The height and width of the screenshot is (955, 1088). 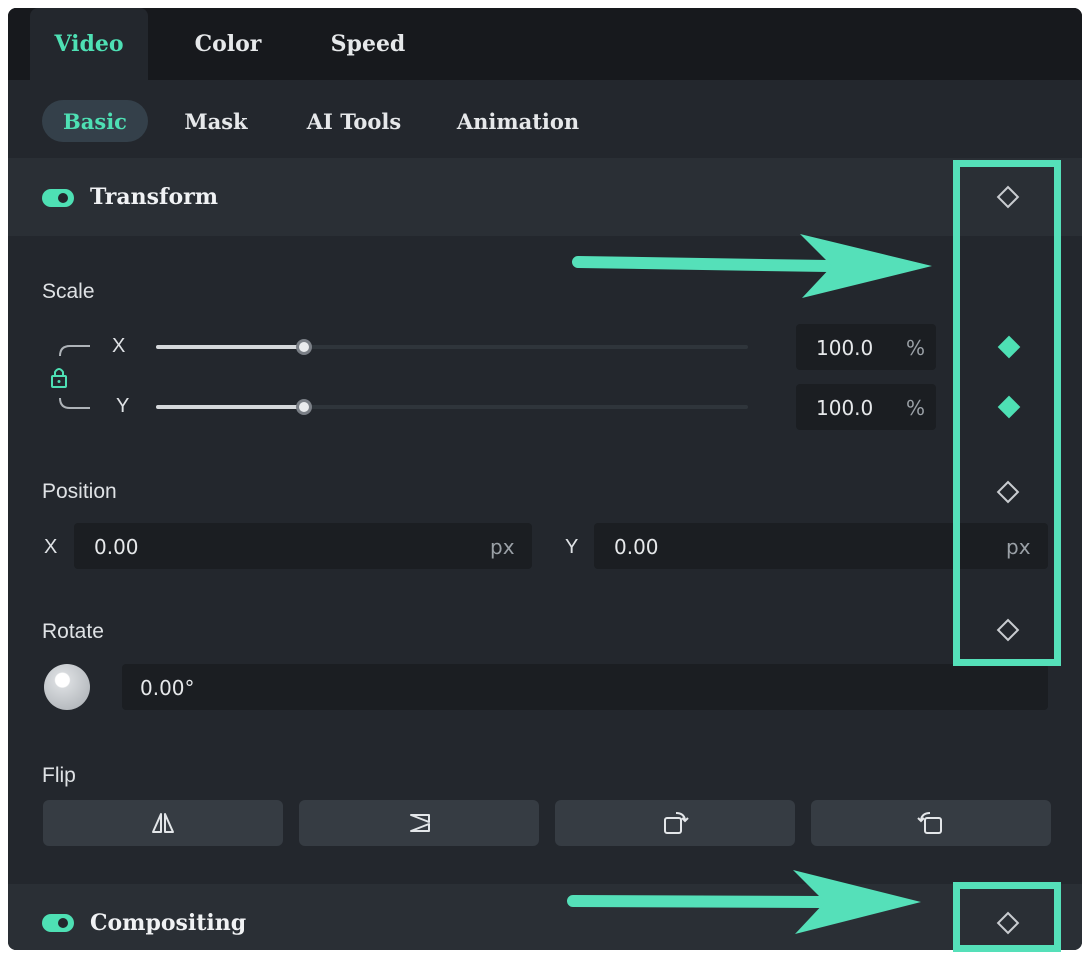 I want to click on scale-x-value: 100.0, so click(x=845, y=348).